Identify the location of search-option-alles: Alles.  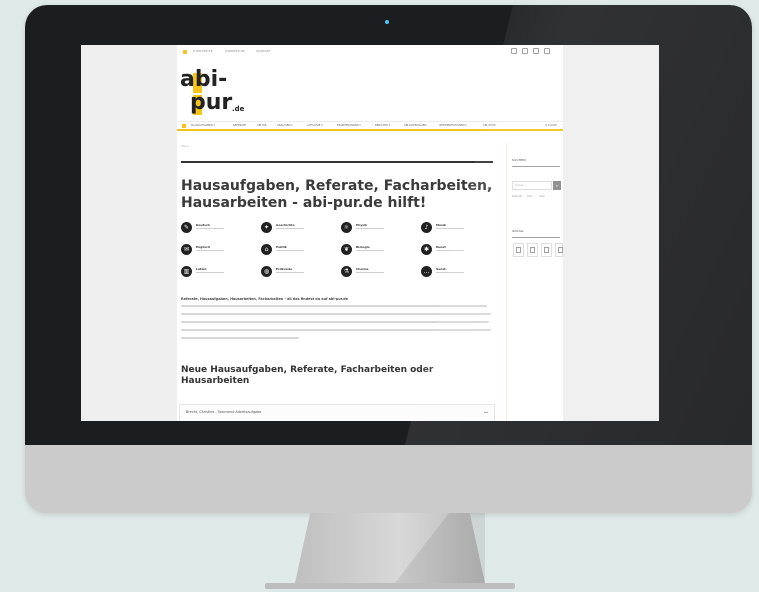
(542, 196).